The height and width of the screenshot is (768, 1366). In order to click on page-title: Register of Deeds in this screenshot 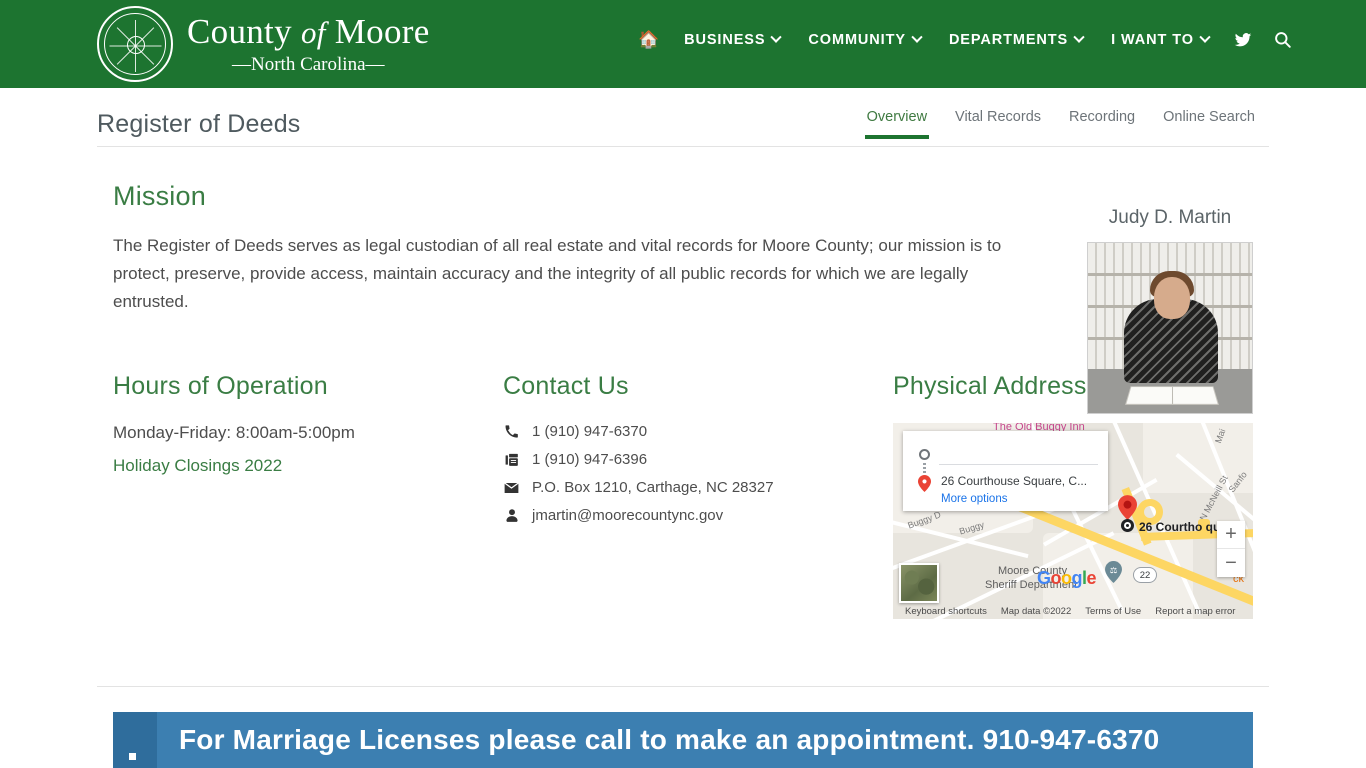, I will do `click(199, 123)`.